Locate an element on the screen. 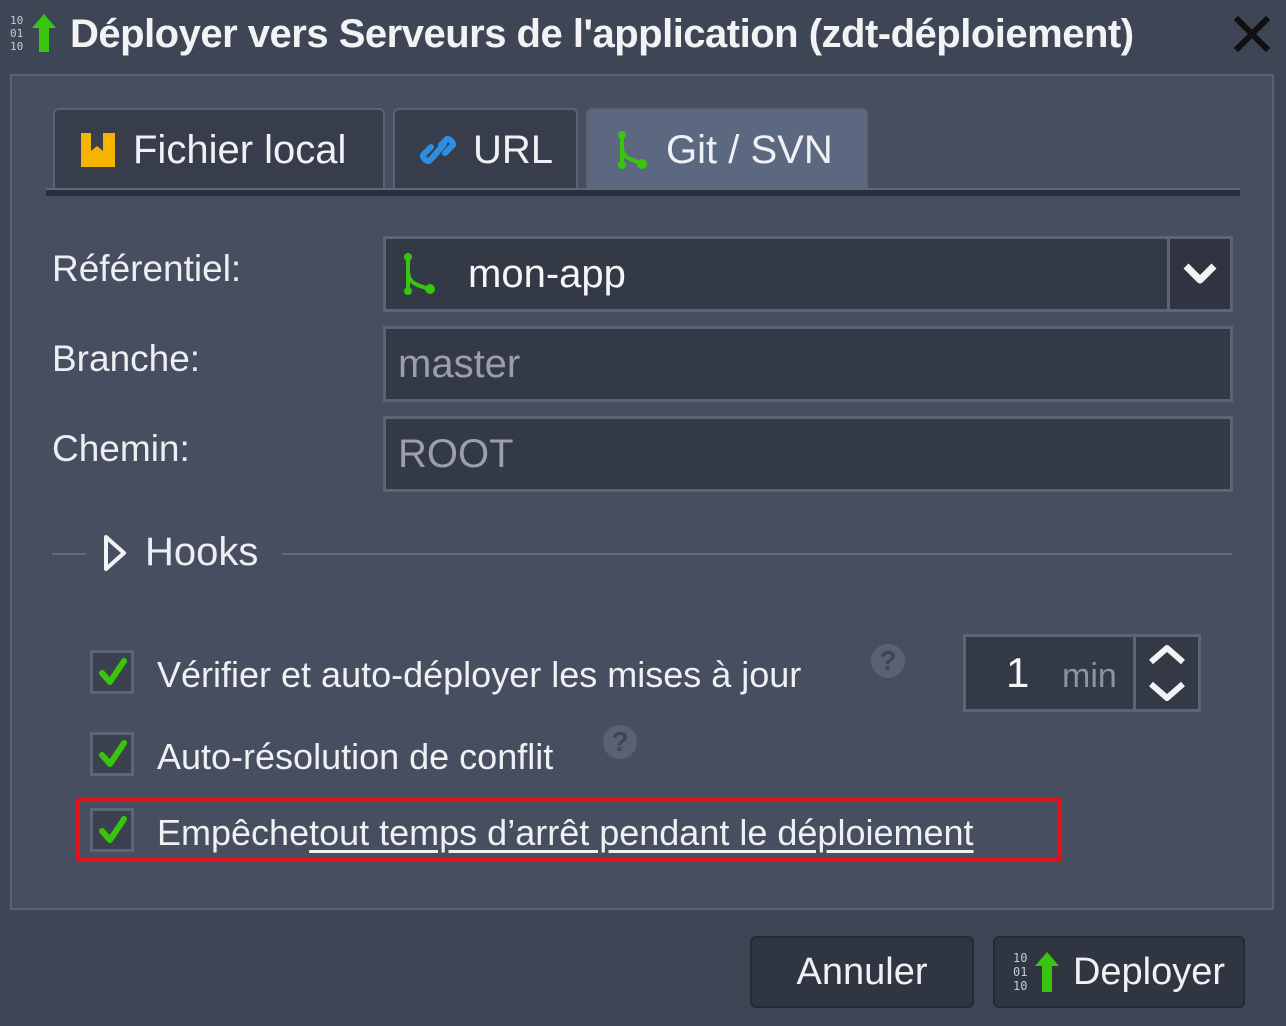 This screenshot has height=1026, width=1286. repository-value: mon-app is located at coordinates (547, 273).